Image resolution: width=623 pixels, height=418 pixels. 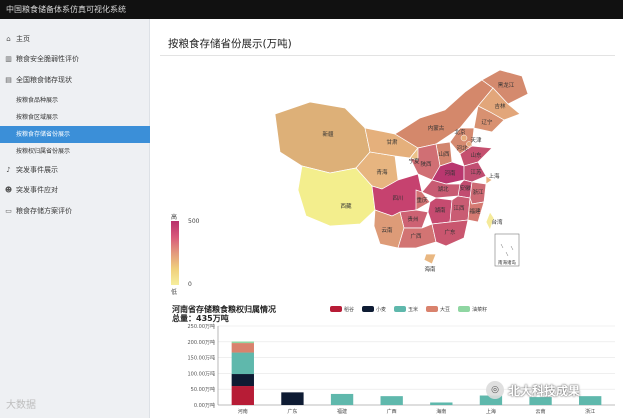 I want to click on sidebar-item-storage-status: ▤ 全国粮食储存现状, so click(x=75, y=80).